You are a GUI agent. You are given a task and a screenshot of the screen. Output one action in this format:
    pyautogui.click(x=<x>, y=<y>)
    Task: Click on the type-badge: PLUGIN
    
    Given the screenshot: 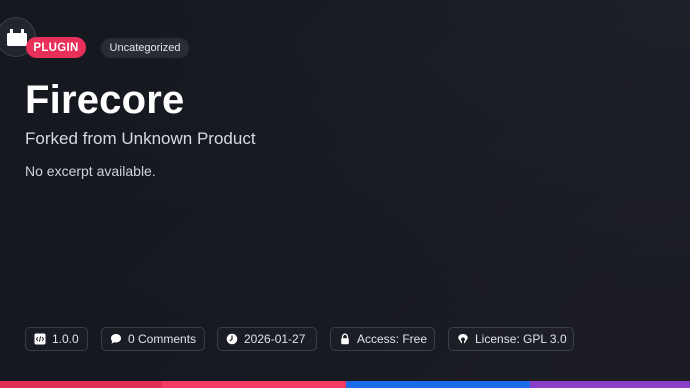 What is the action you would take?
    pyautogui.click(x=56, y=47)
    